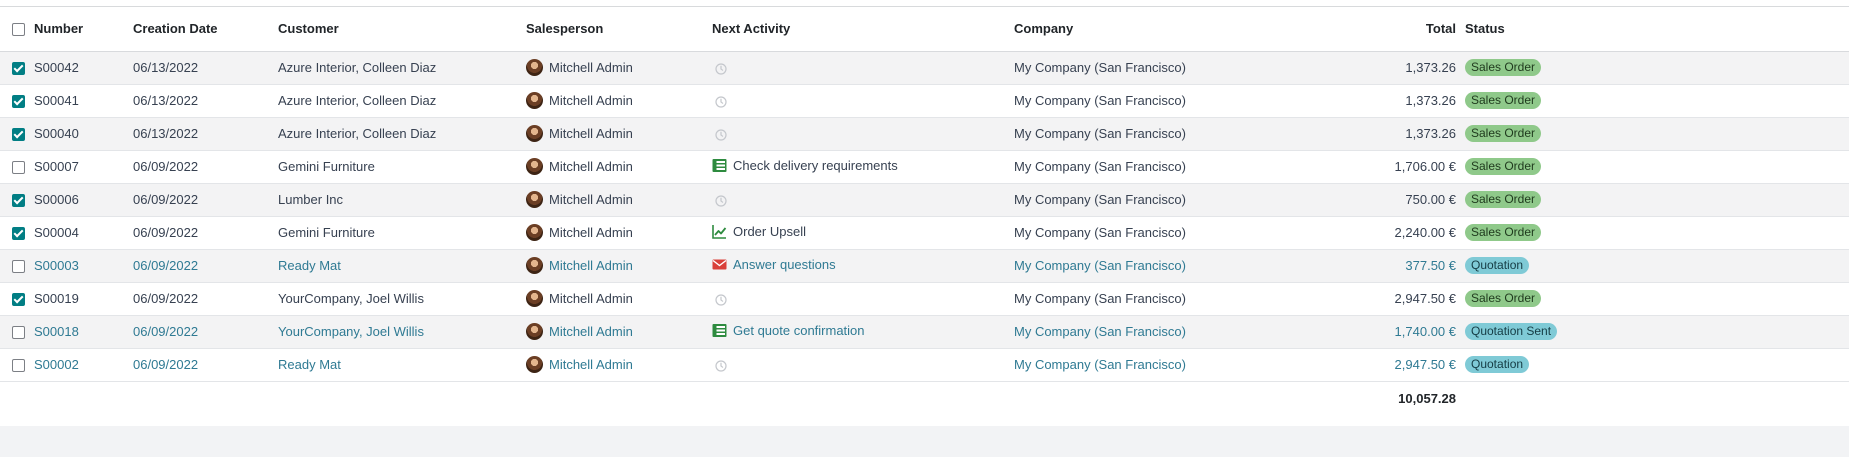  What do you see at coordinates (79, 29) in the screenshot?
I see `column-header-number: Number` at bounding box center [79, 29].